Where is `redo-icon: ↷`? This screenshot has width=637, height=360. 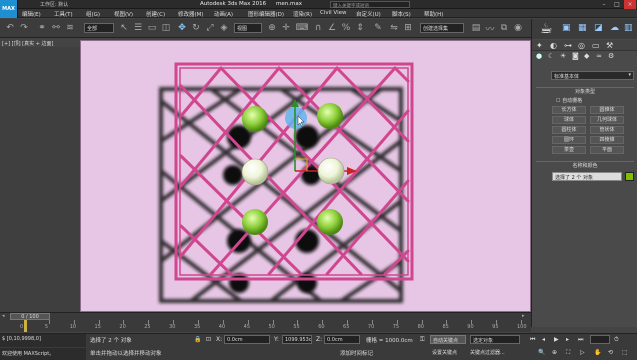
redo-icon: ↷ is located at coordinates (24, 28).